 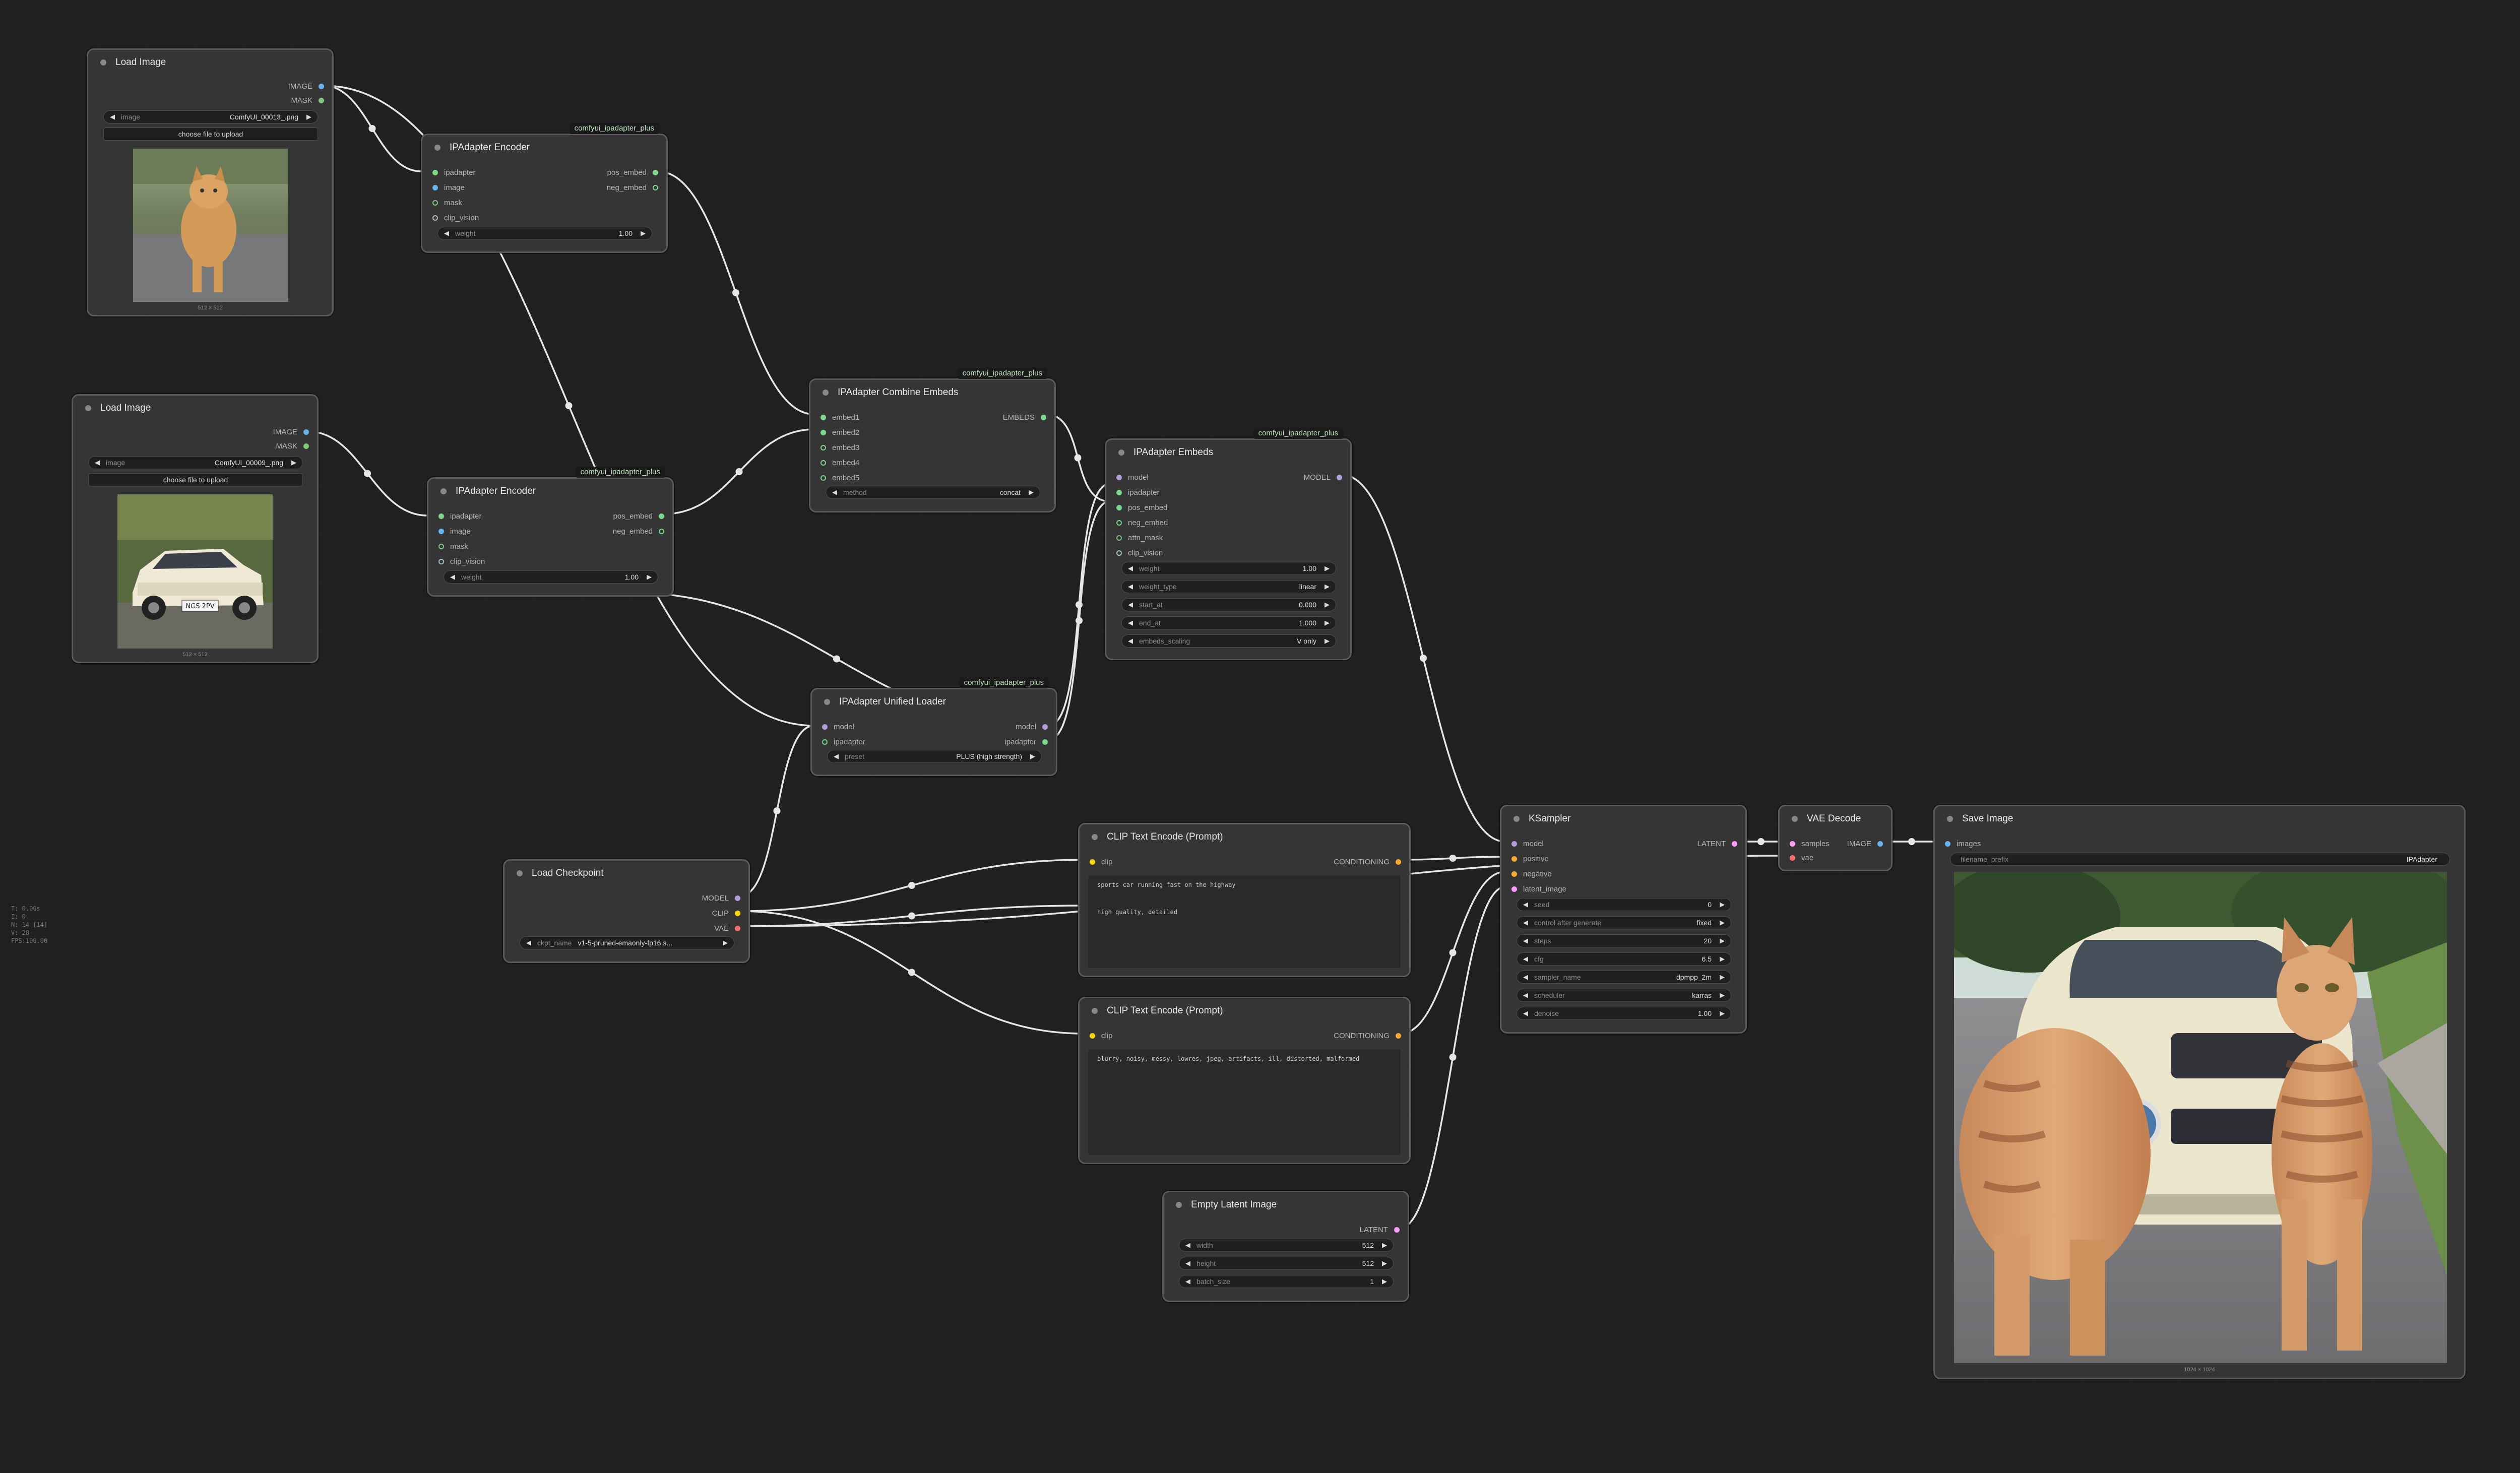 I want to click on height-widget: ◀ height 512 ▶, so click(x=1287, y=1263).